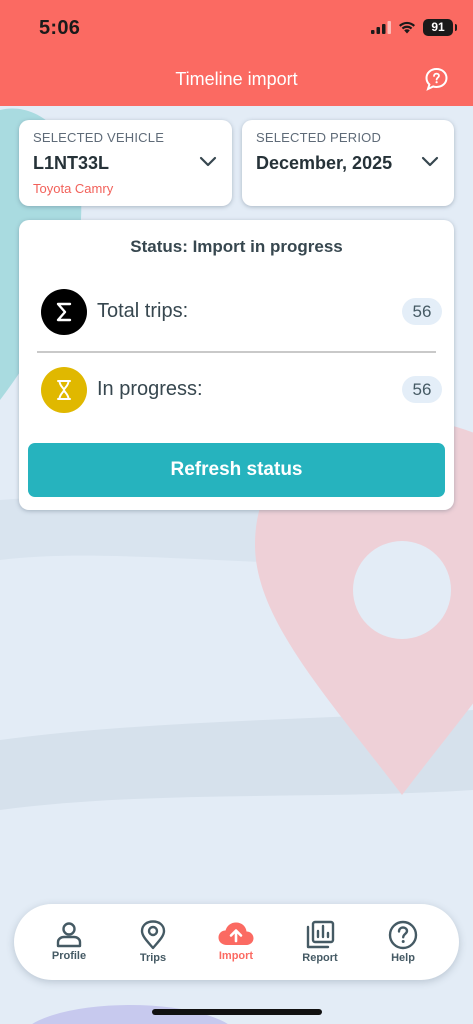  Describe the element at coordinates (153, 958) in the screenshot. I see `nav-label-trips: Trips` at that location.